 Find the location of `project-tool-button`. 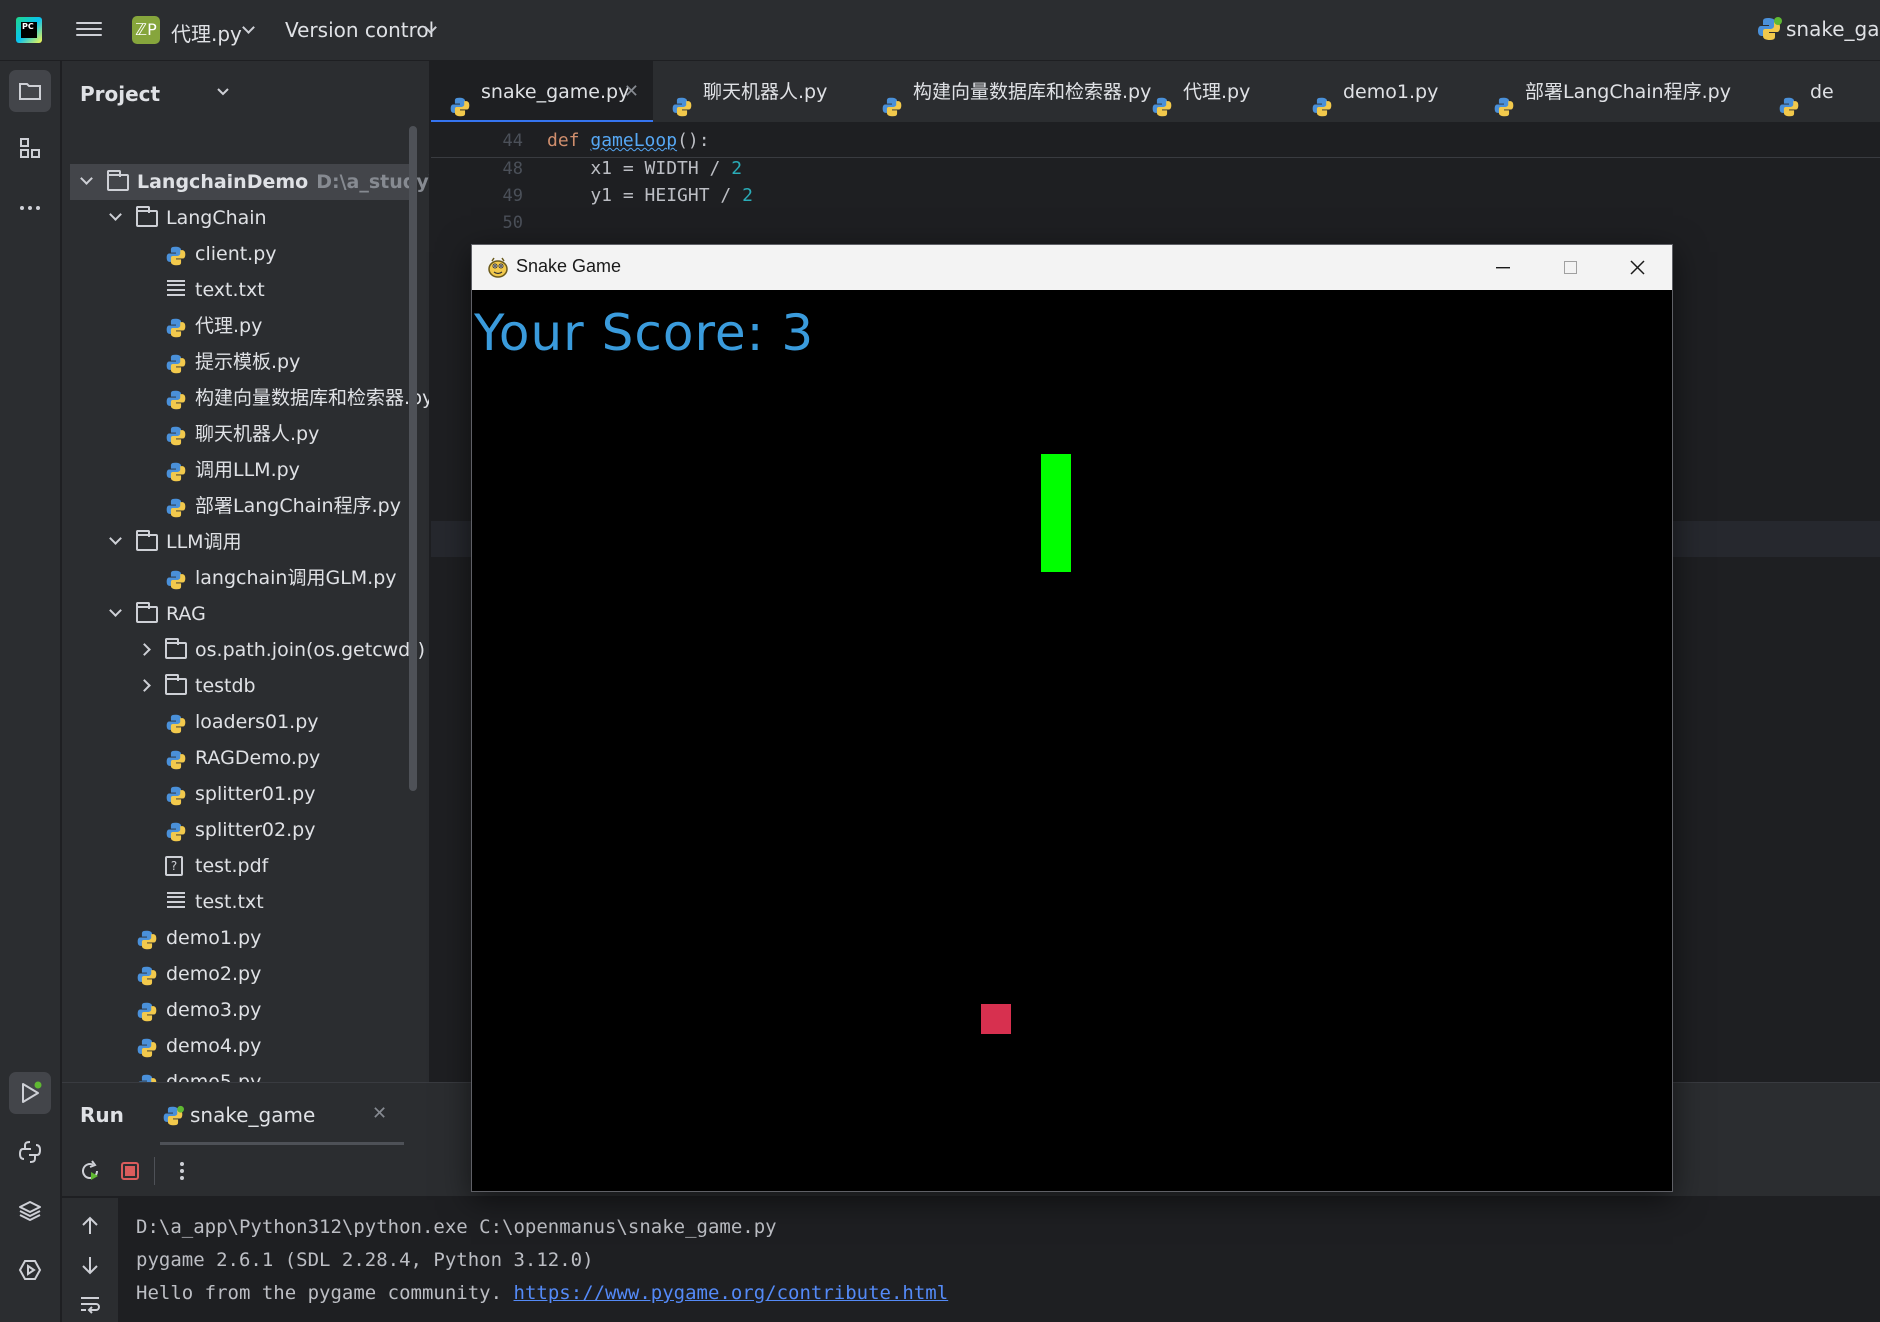

project-tool-button is located at coordinates (30, 91).